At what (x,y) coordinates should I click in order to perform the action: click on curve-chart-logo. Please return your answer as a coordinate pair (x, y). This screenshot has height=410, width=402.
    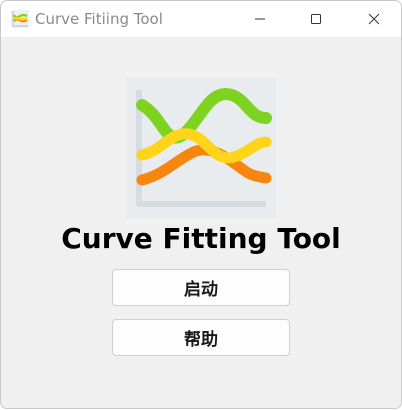
    Looking at the image, I should click on (201, 148).